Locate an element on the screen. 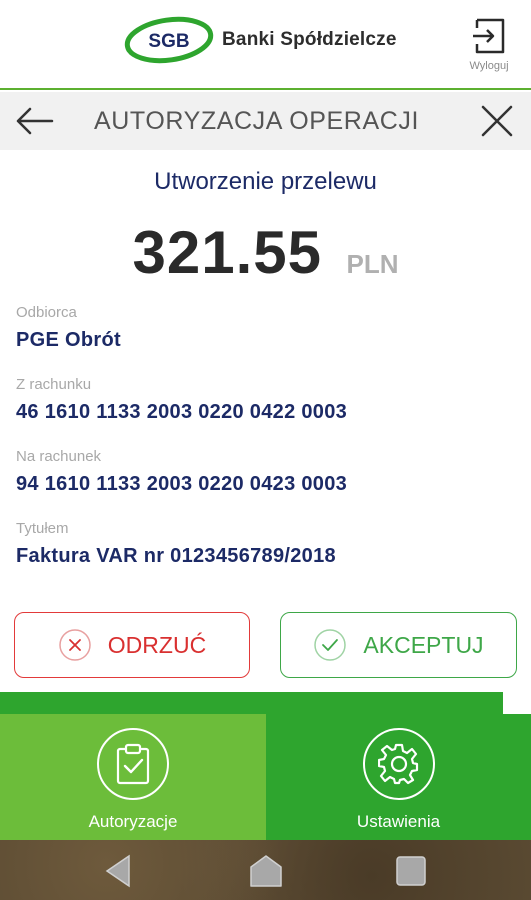  recipient-label: Odbiorca is located at coordinates (46, 312).